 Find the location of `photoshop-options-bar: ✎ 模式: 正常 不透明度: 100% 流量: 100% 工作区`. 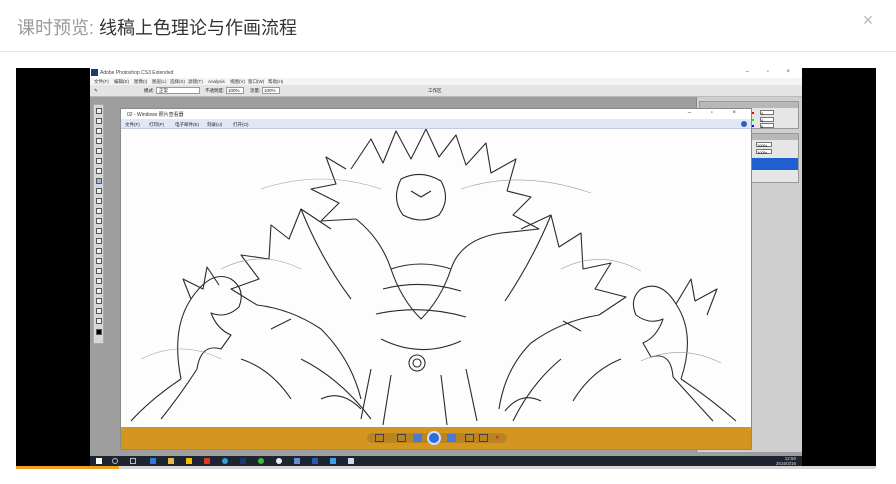

photoshop-options-bar: ✎ 模式: 正常 不透明度: 100% 流量: 100% 工作区 is located at coordinates (446, 91).